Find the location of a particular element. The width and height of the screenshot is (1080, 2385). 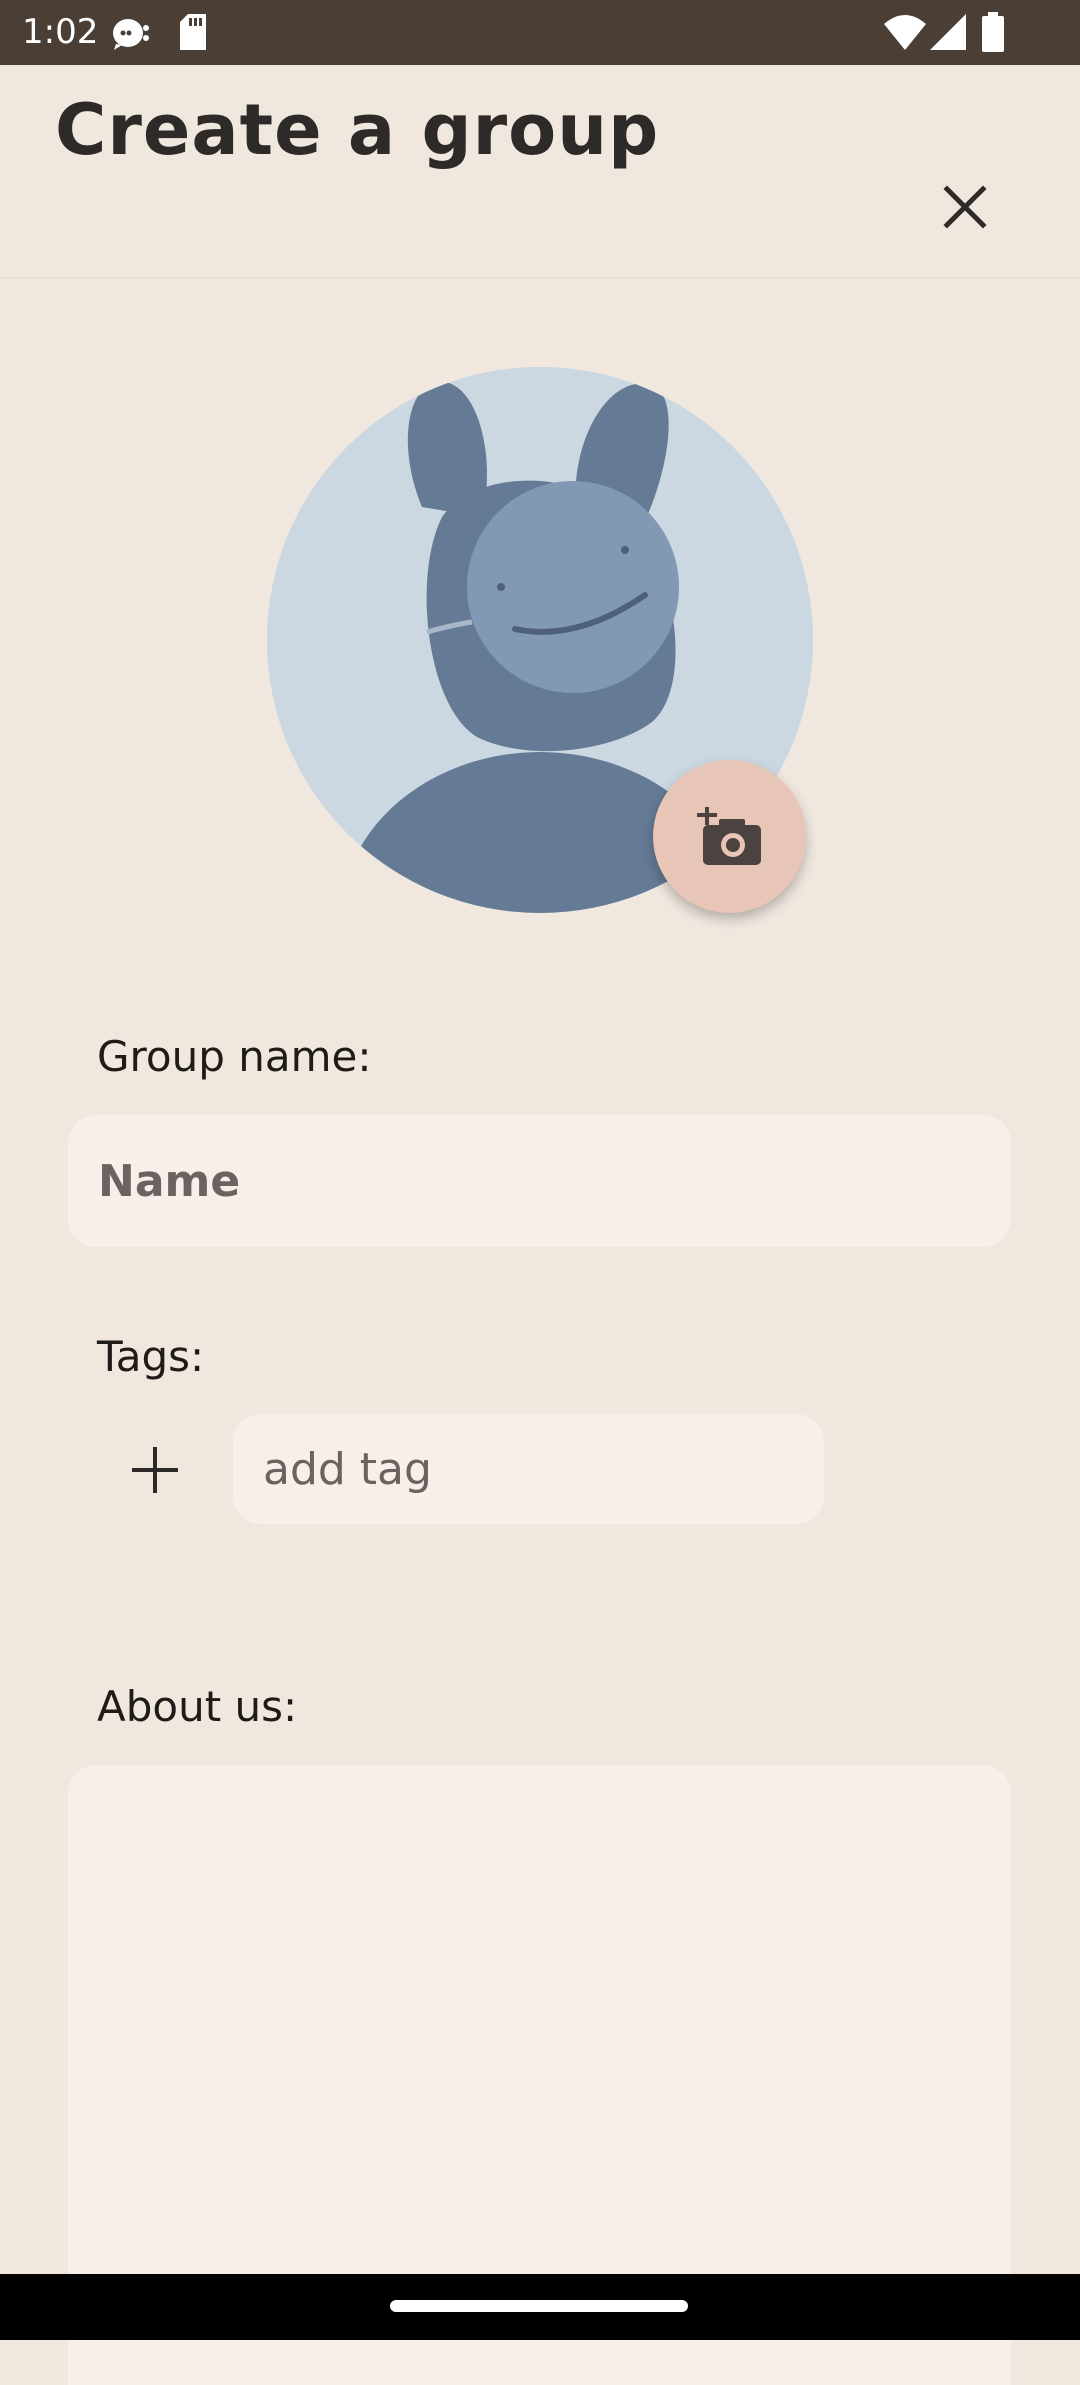

change-photo-button is located at coordinates (729, 836).